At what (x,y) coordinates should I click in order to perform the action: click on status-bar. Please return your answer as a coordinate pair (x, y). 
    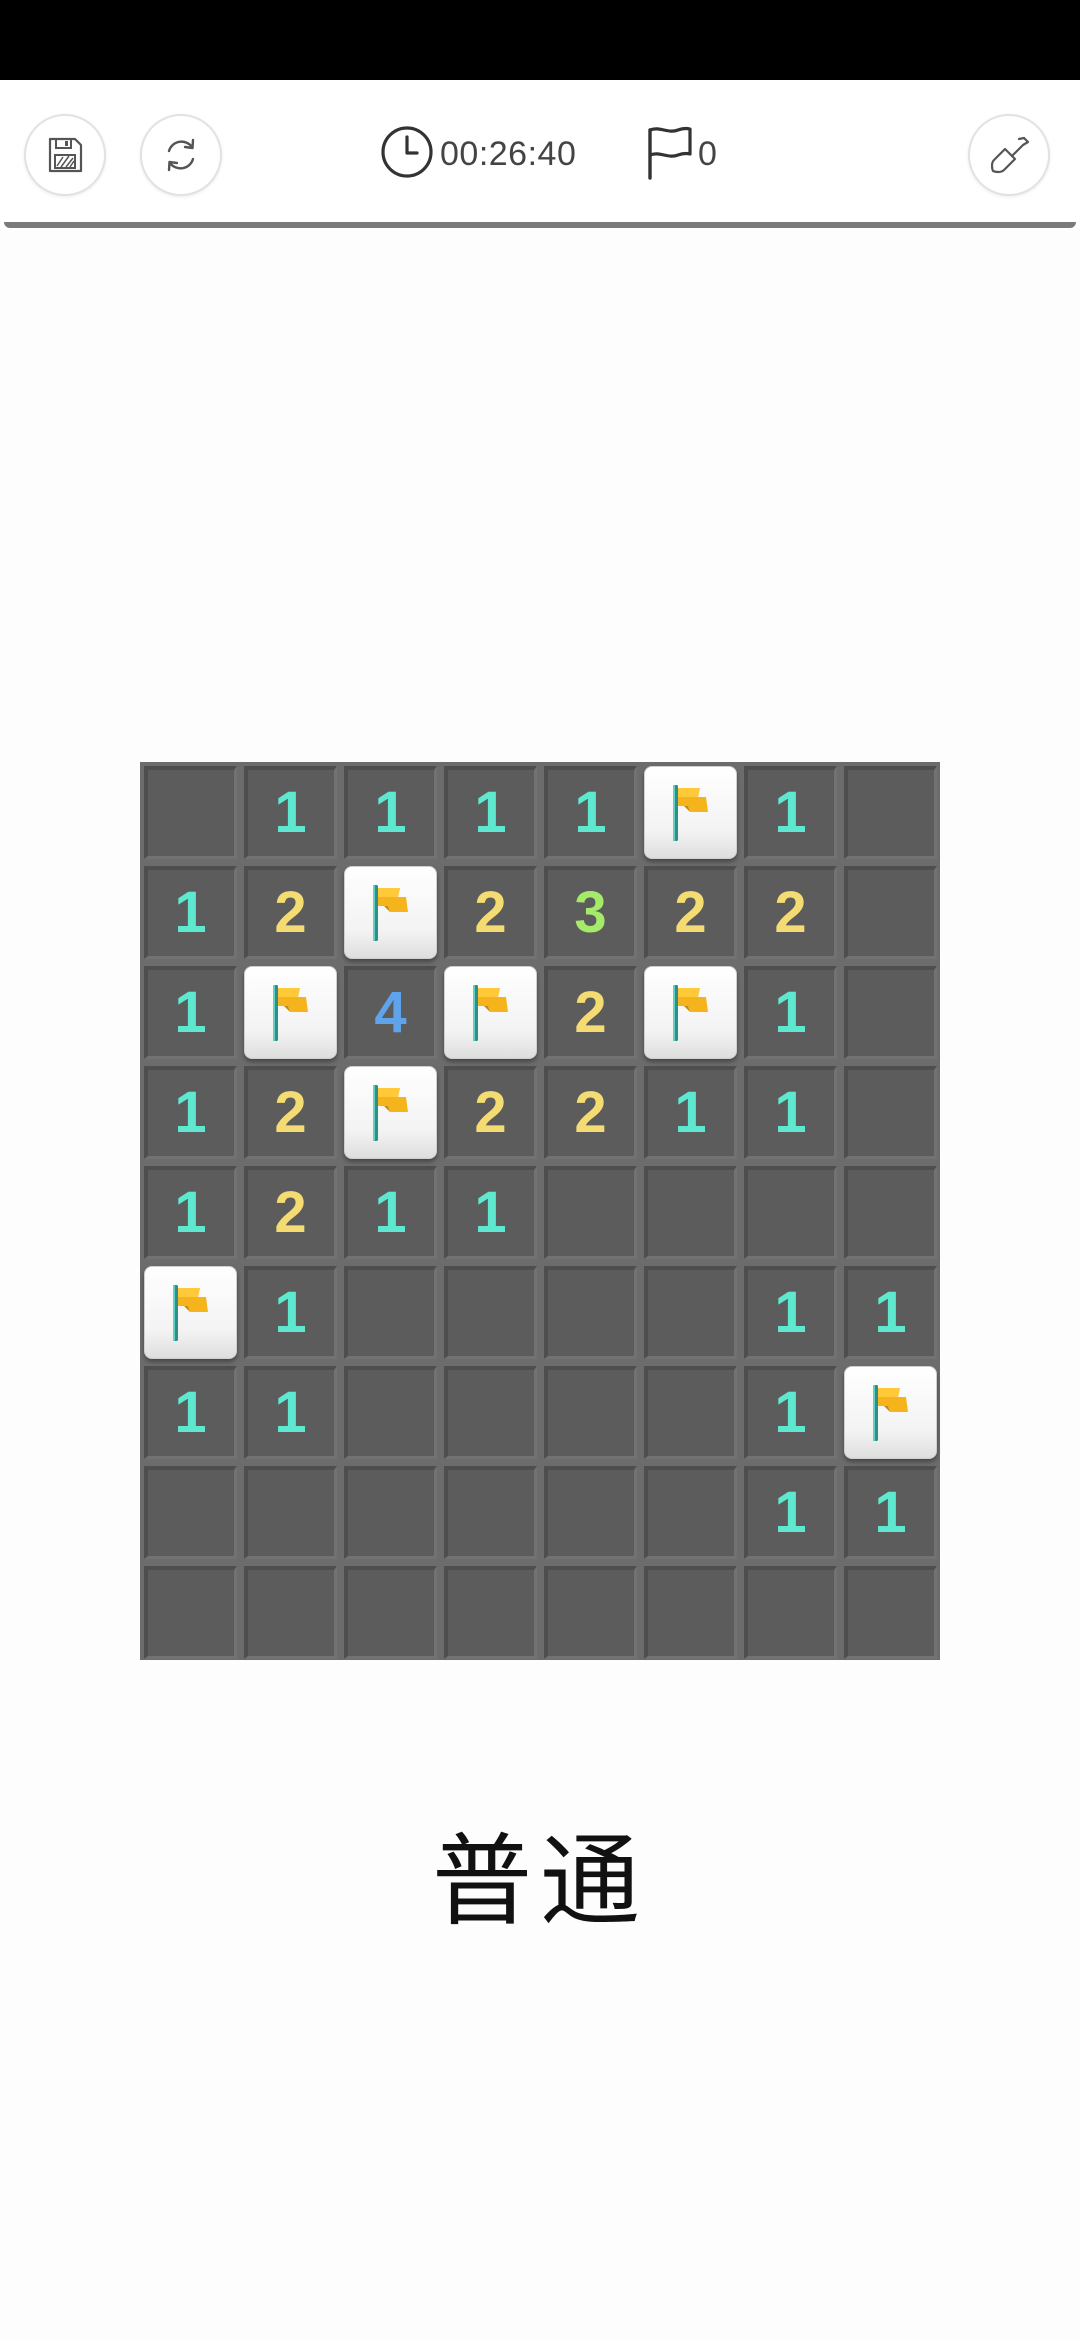
    Looking at the image, I should click on (540, 40).